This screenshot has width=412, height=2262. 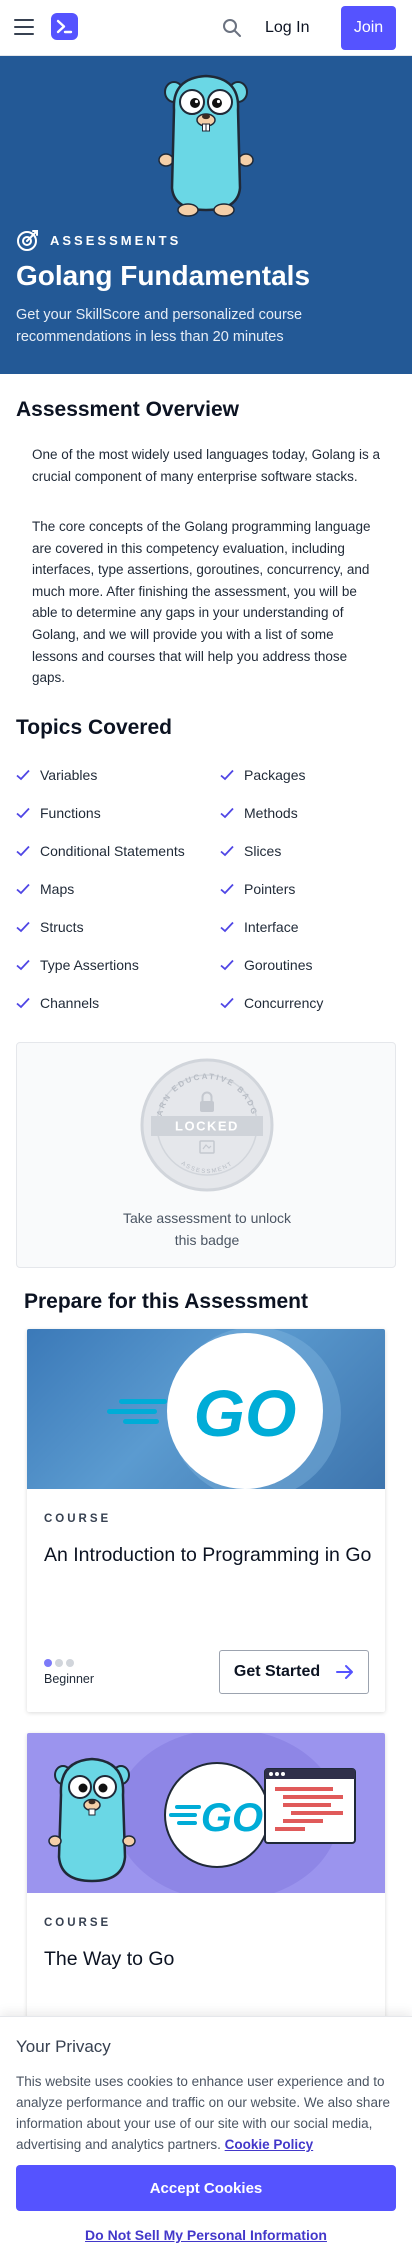 What do you see at coordinates (94, 727) in the screenshot?
I see `topics-heading: Topics Covered` at bounding box center [94, 727].